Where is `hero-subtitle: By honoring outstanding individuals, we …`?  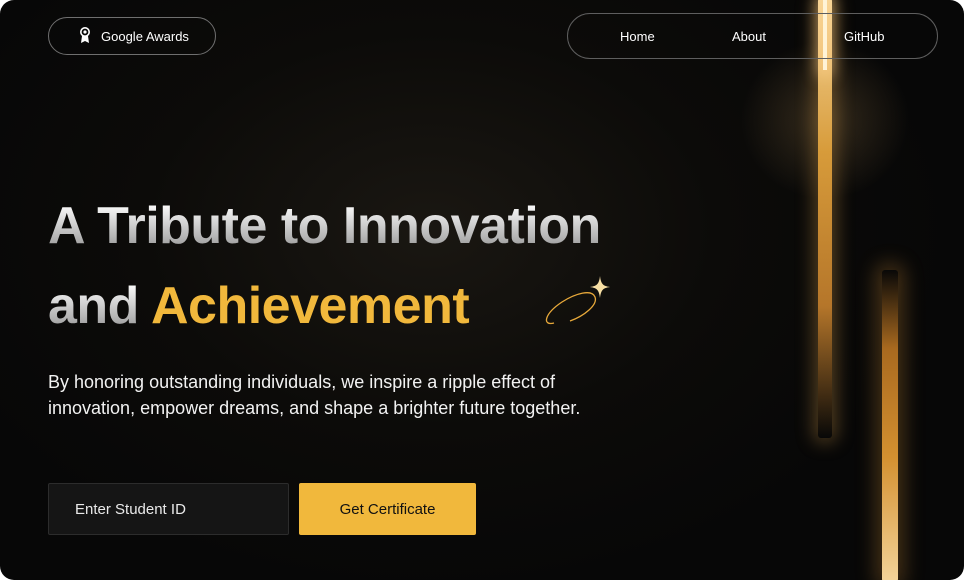
hero-subtitle: By honoring outstanding individuals, we … is located at coordinates (314, 395).